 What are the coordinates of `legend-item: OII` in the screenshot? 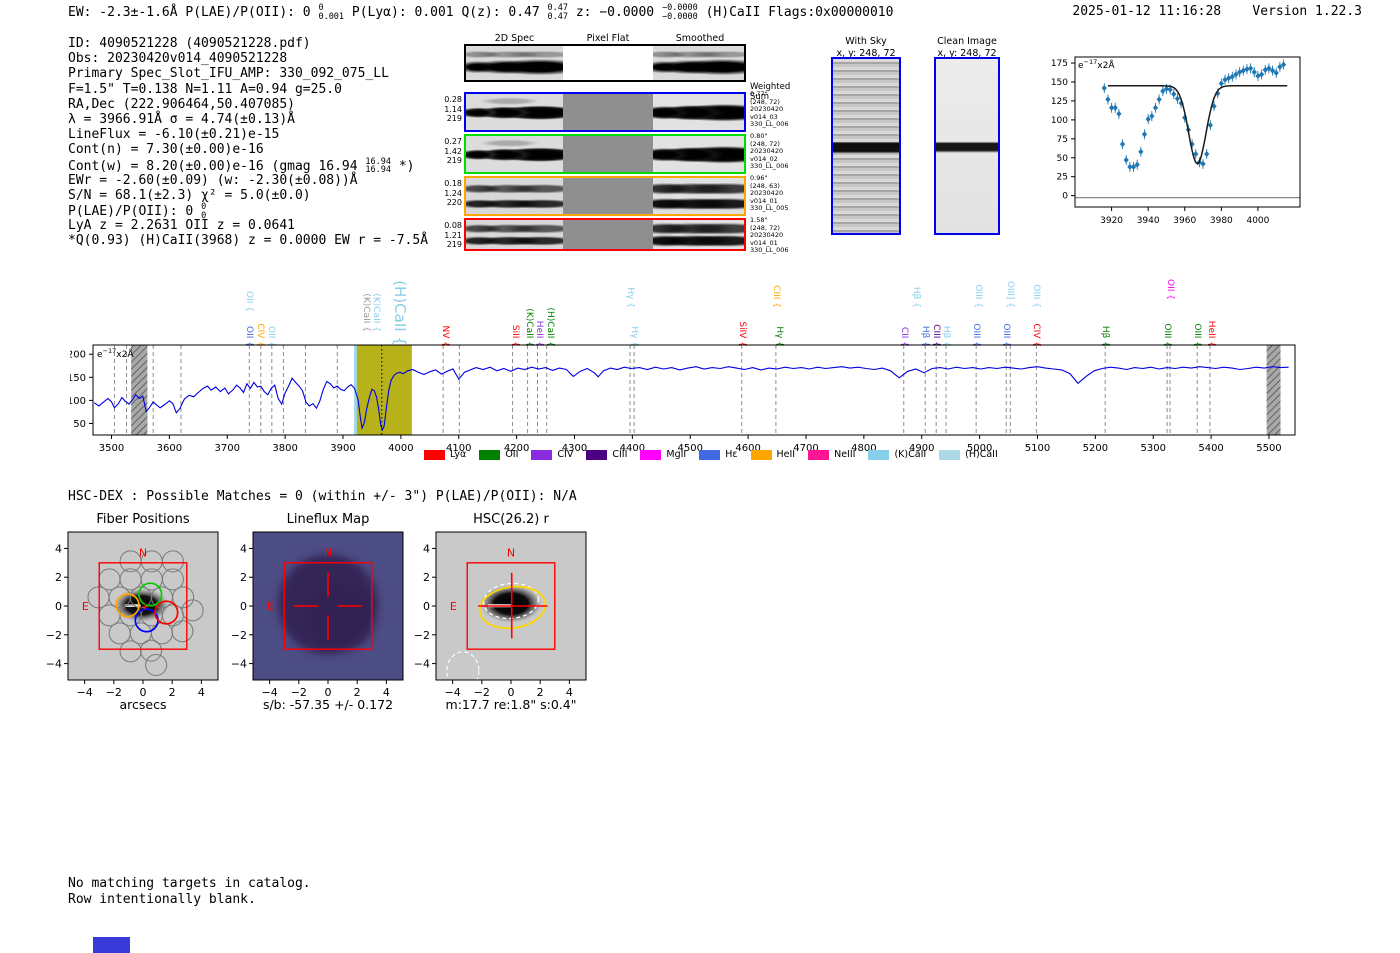 It's located at (498, 454).